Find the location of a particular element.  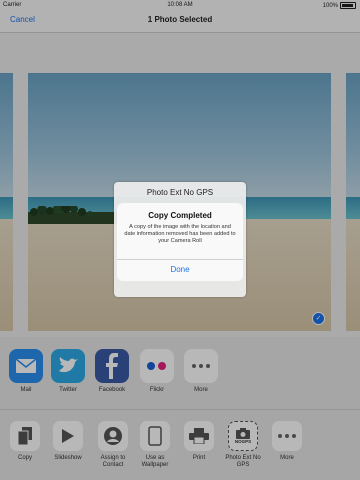

divider is located at coordinates (180, 259).